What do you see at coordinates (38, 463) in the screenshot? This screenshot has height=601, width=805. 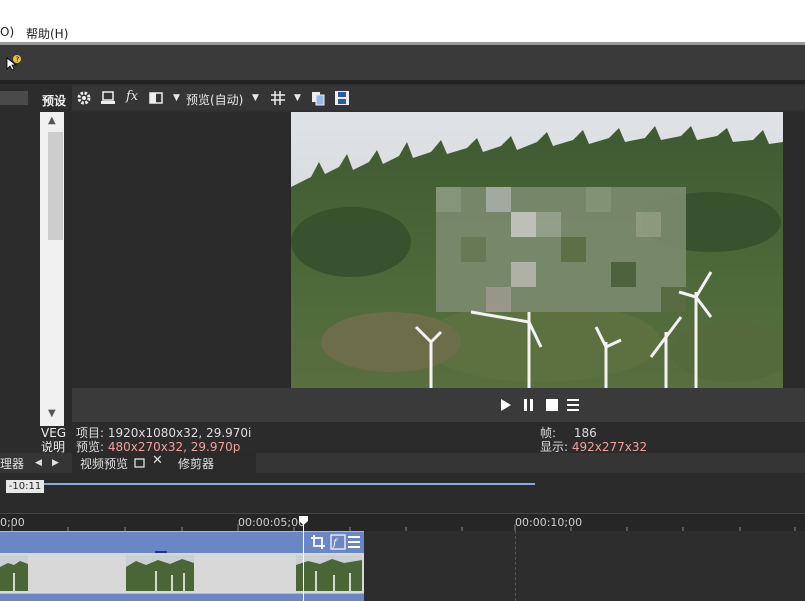 I see `tab-scroll-left-icon: ◀` at bounding box center [38, 463].